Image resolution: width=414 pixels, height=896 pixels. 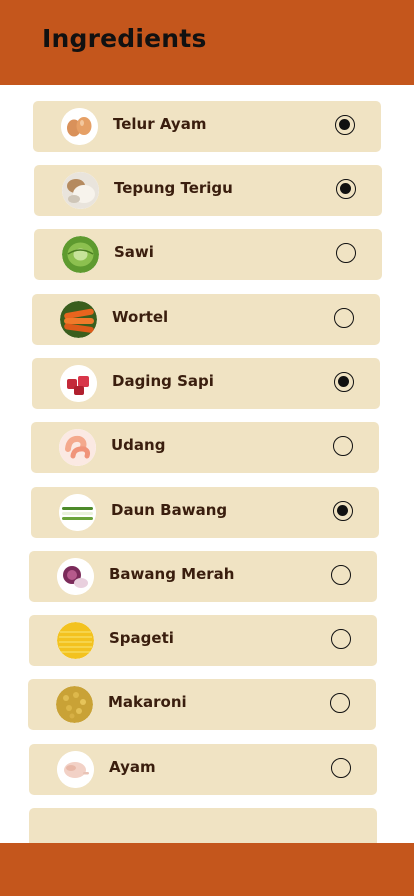 What do you see at coordinates (147, 702) in the screenshot?
I see `ingredient-label: Makaroni` at bounding box center [147, 702].